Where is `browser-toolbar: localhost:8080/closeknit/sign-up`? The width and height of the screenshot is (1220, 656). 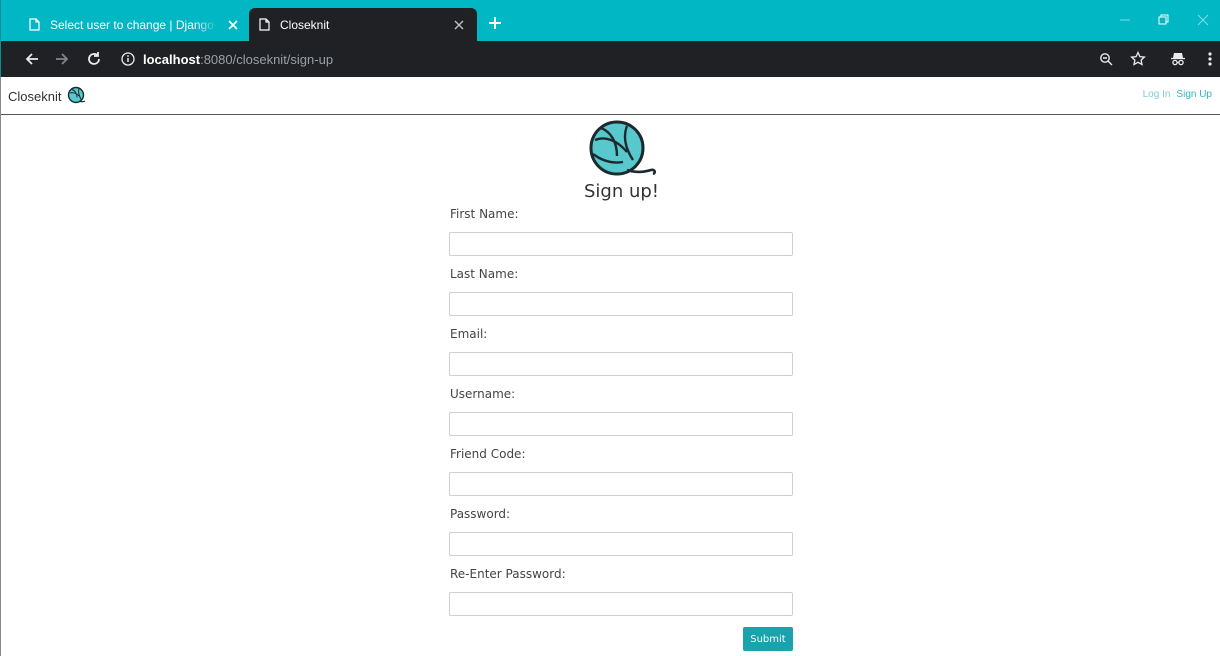 browser-toolbar: localhost:8080/closeknit/sign-up is located at coordinates (610, 59).